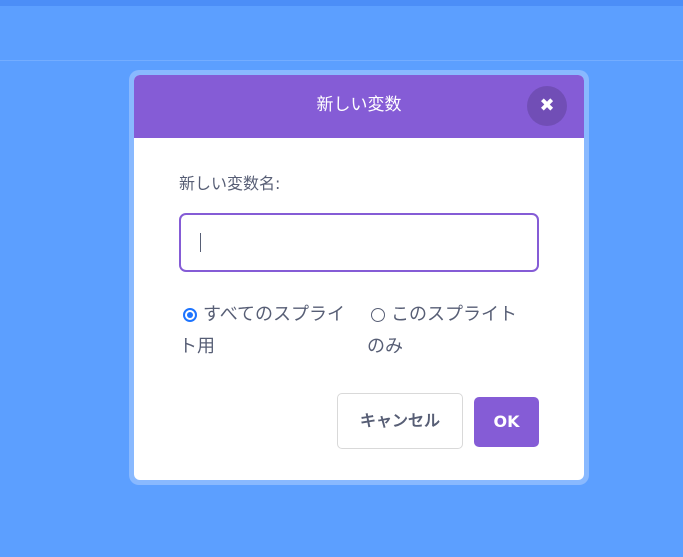 This screenshot has width=683, height=557. I want to click on scope-option-this-sprite: このスプライト のみ, so click(457, 332).